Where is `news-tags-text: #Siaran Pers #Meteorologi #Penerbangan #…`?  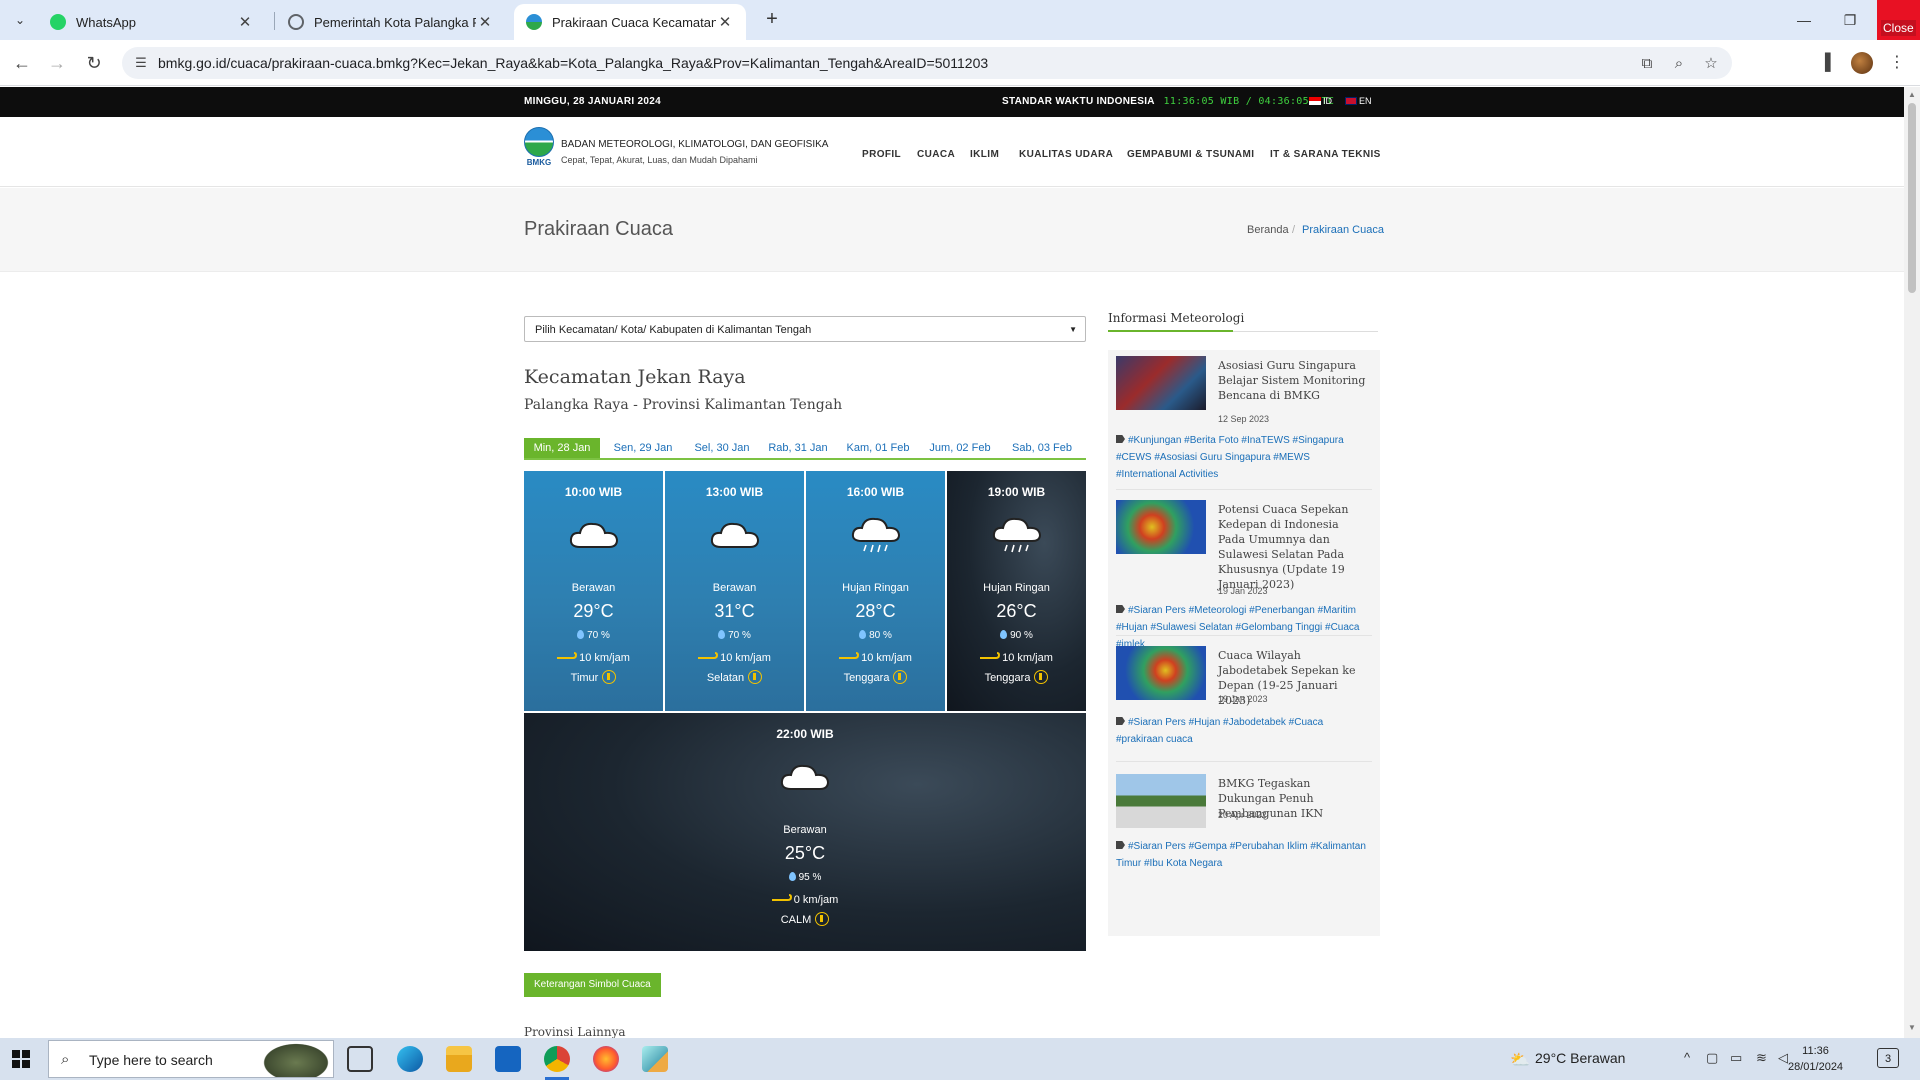 news-tags-text: #Siaran Pers #Meteorologi #Penerbangan #… is located at coordinates (1238, 627).